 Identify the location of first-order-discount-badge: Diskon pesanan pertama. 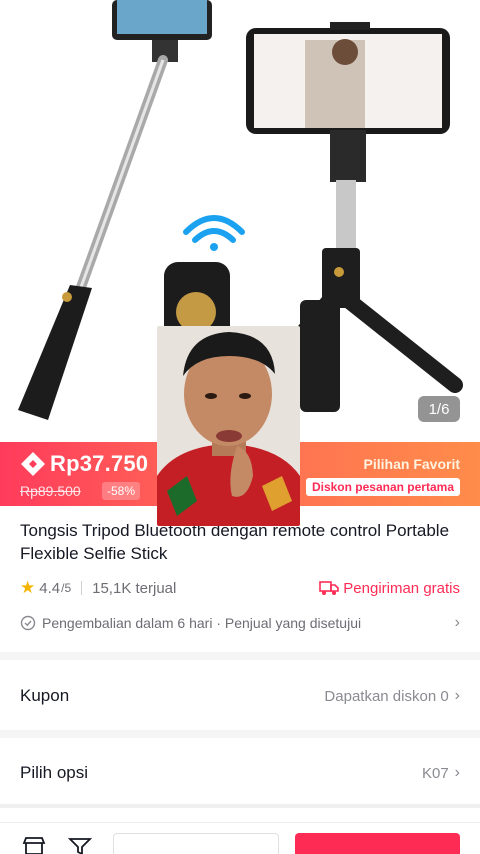
(382, 487).